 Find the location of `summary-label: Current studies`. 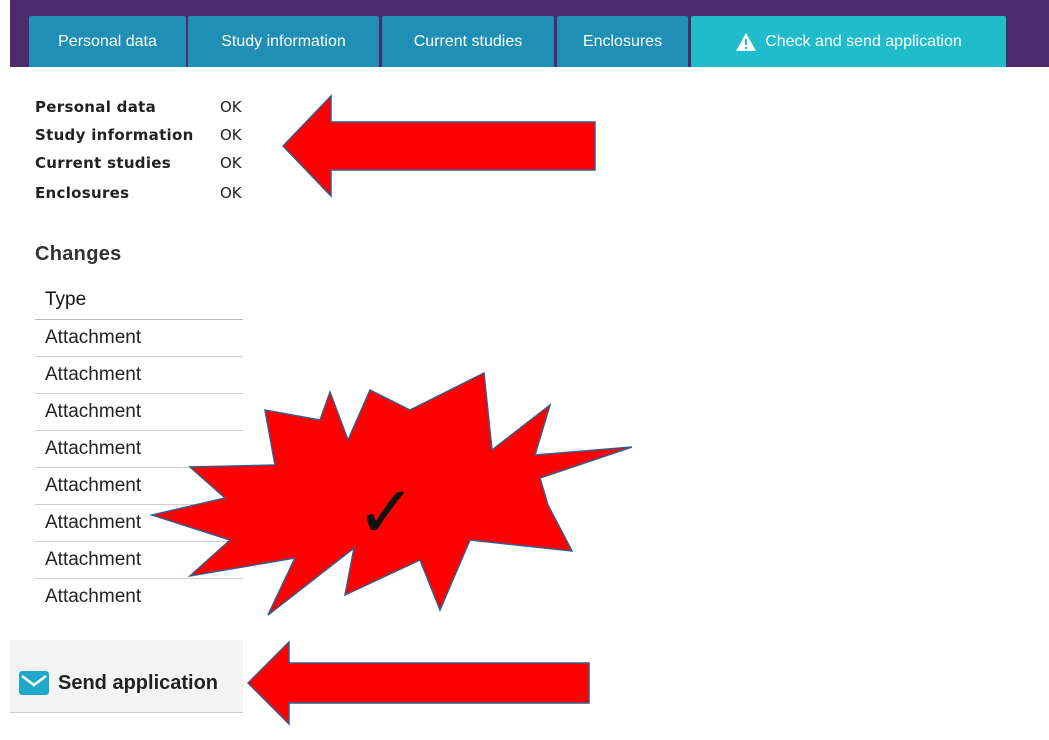

summary-label: Current studies is located at coordinates (103, 163).